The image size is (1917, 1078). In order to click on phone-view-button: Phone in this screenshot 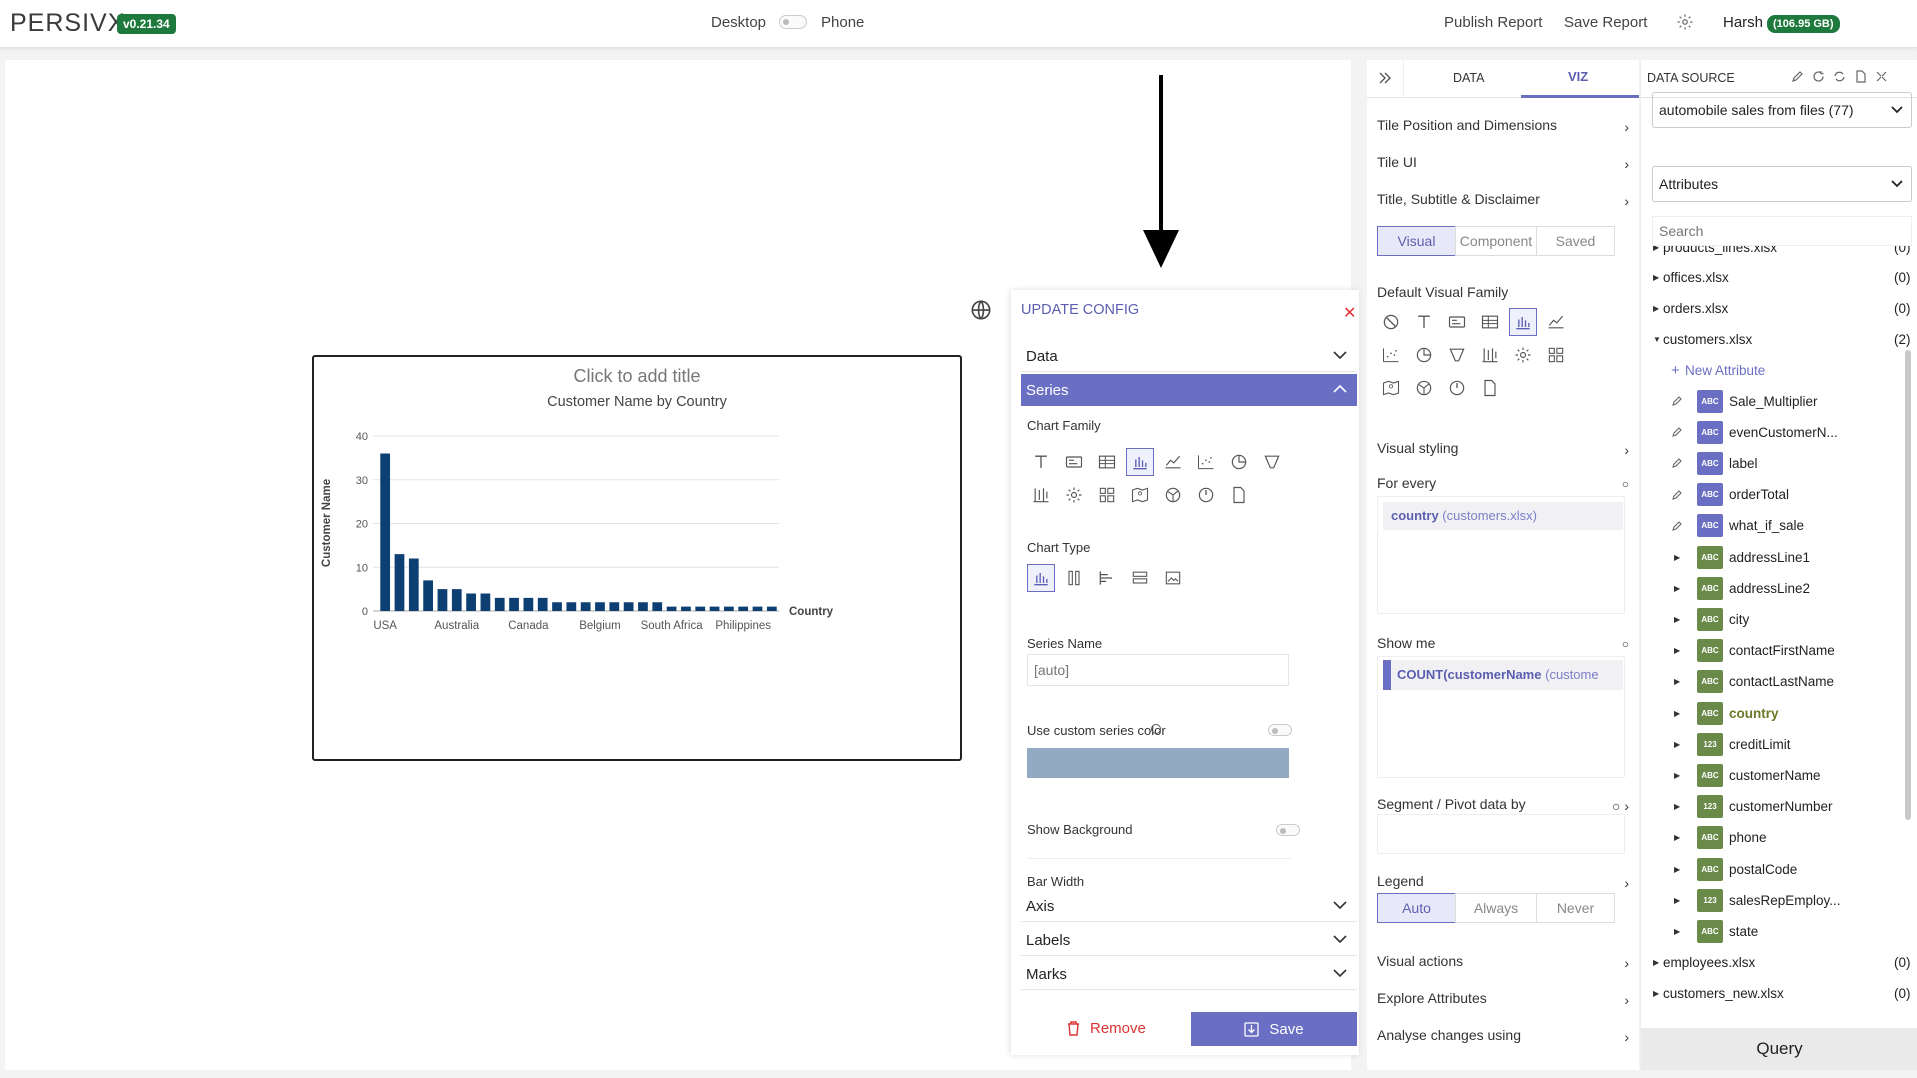, I will do `click(842, 22)`.